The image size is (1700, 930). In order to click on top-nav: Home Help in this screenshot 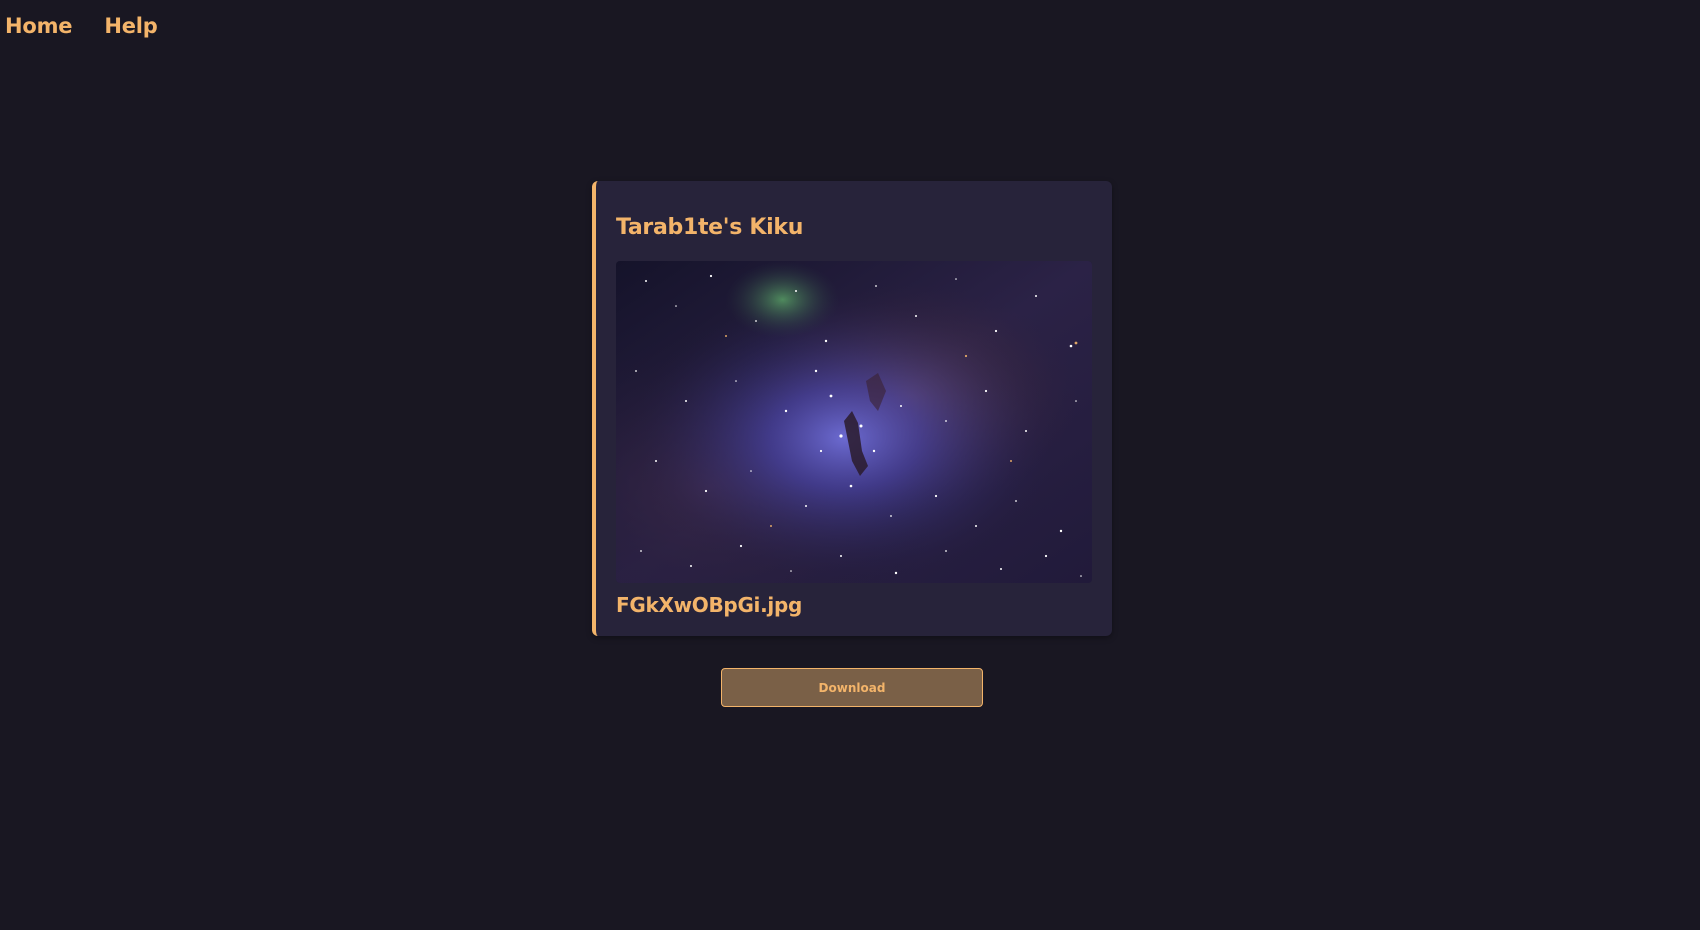, I will do `click(79, 26)`.